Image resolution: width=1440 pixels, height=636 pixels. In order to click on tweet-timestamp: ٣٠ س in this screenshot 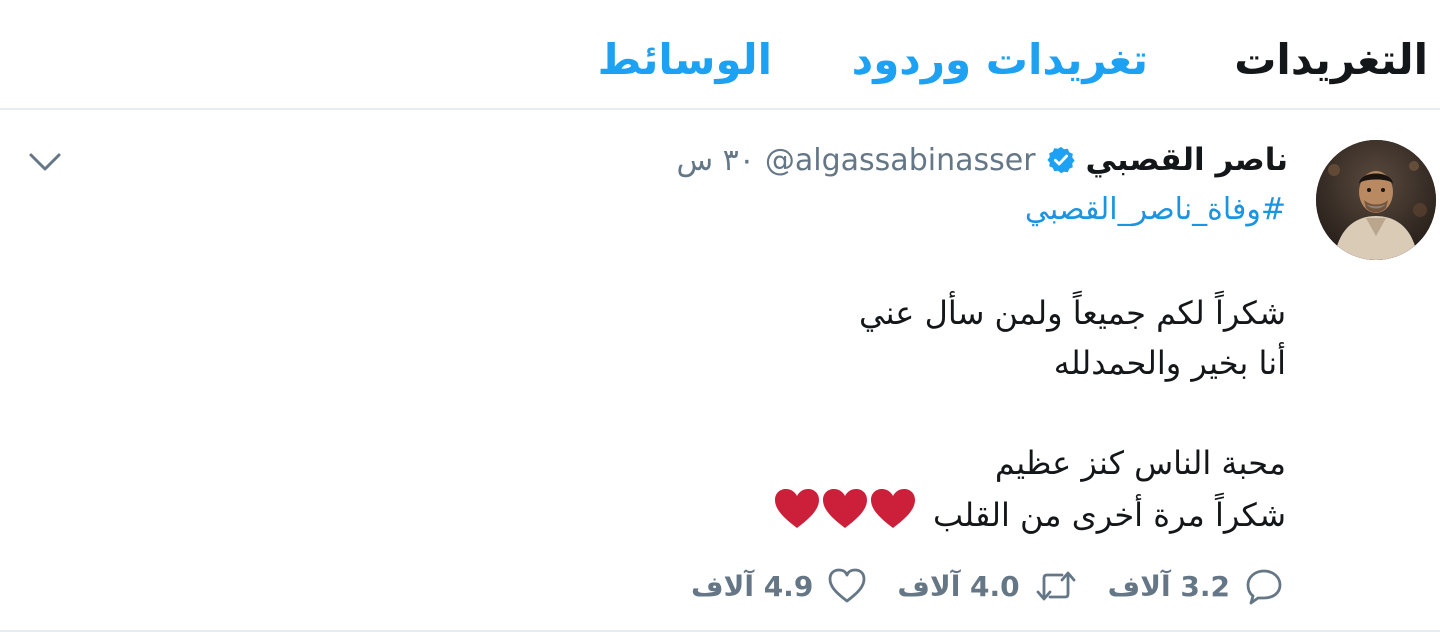, I will do `click(716, 160)`.